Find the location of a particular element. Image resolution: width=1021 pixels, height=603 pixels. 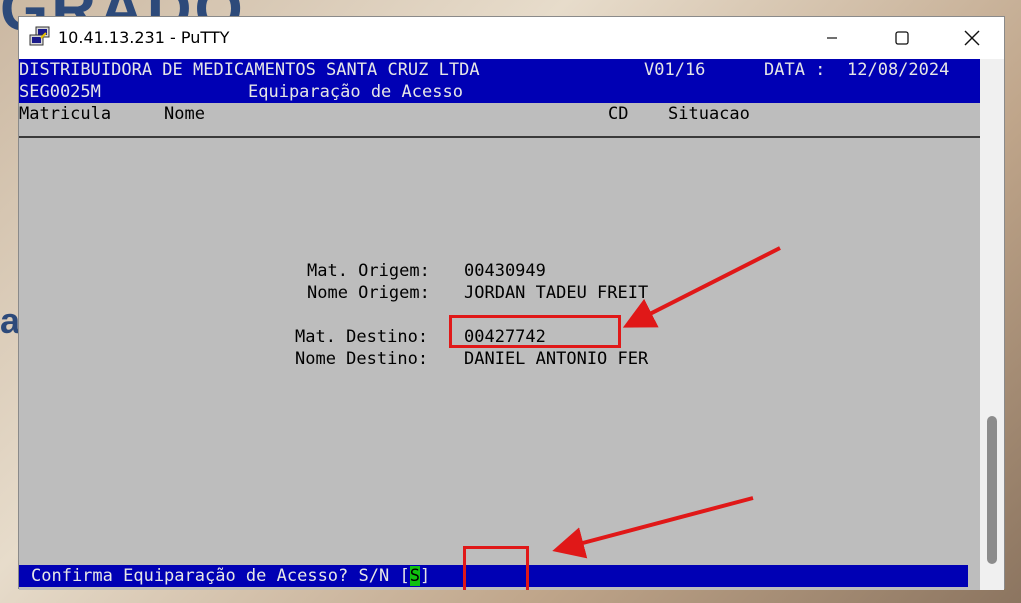

maximize-icon is located at coordinates (902, 38).